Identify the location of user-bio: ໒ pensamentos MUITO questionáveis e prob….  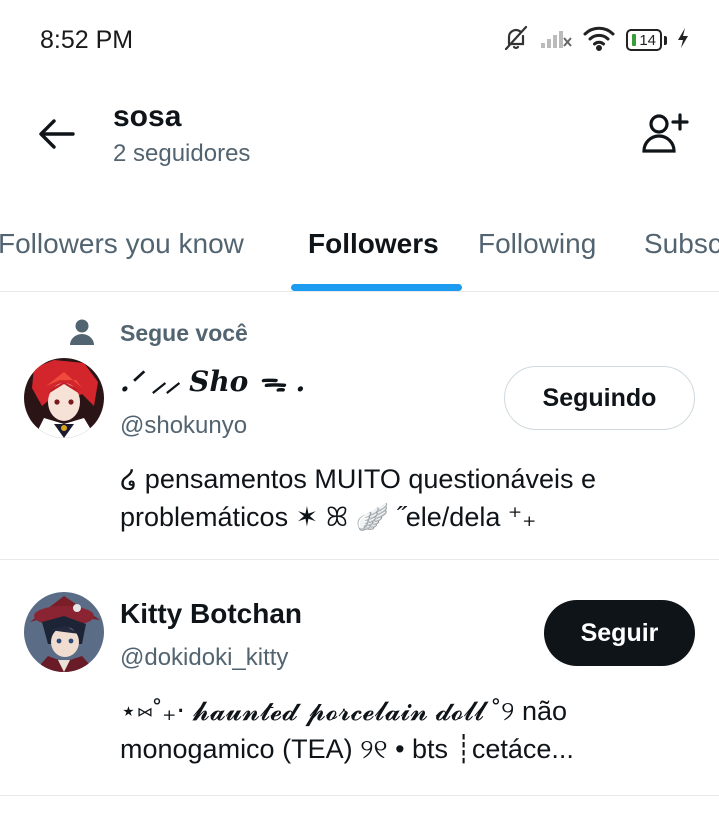
(405, 498).